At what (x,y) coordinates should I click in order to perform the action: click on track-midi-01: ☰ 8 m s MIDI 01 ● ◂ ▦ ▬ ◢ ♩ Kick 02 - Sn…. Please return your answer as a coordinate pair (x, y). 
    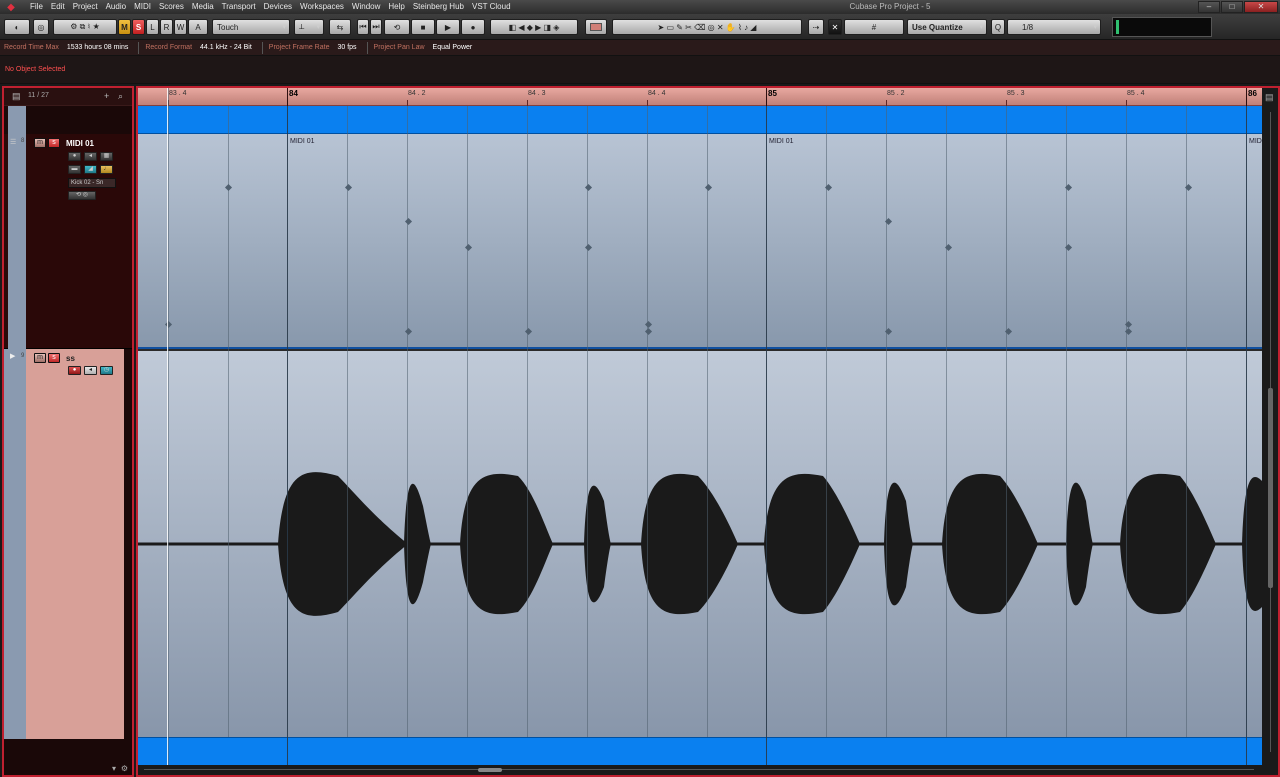
    Looking at the image, I should click on (68, 241).